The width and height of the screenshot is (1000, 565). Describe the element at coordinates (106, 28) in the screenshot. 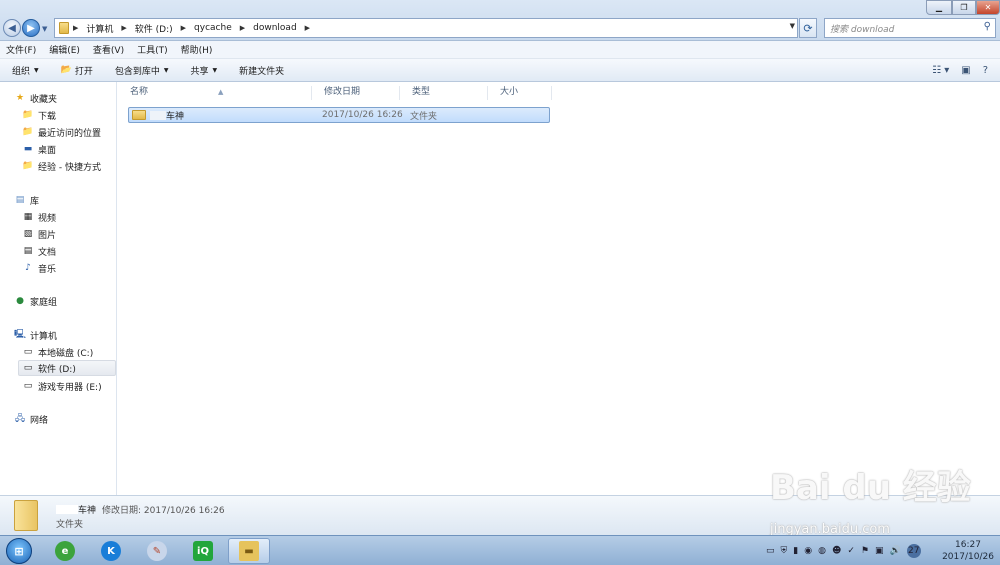

I see `crumb-computer: 计算机 ▶` at that location.